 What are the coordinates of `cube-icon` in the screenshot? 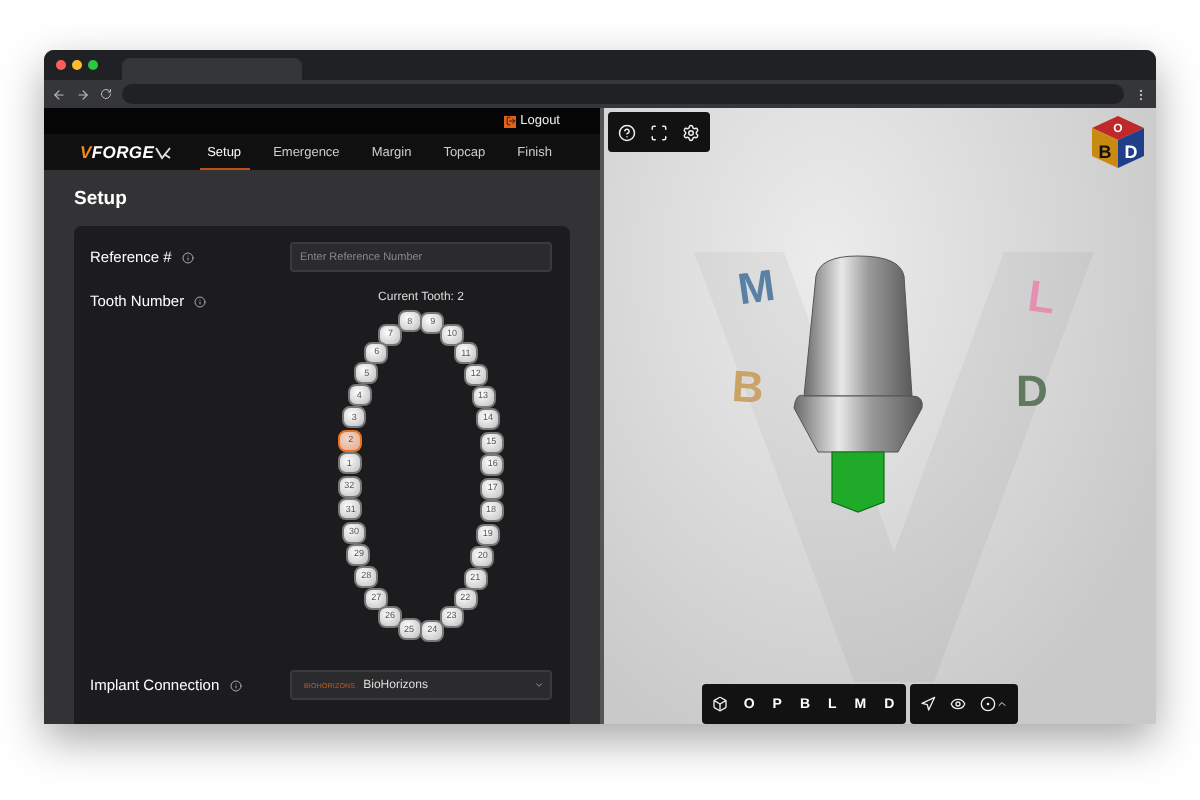 It's located at (719, 704).